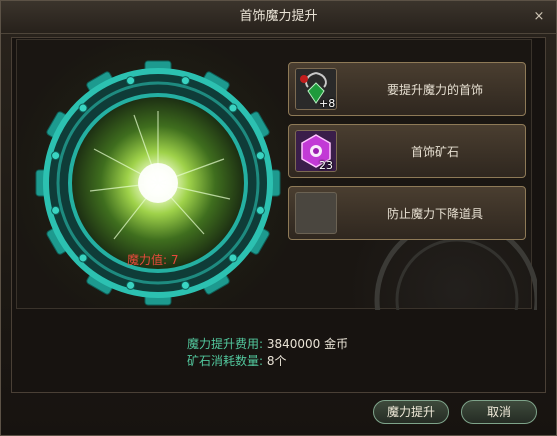 This screenshot has height=436, width=557. Describe the element at coordinates (307, 344) in the screenshot. I see `cost-value: 3840000 金币` at that location.